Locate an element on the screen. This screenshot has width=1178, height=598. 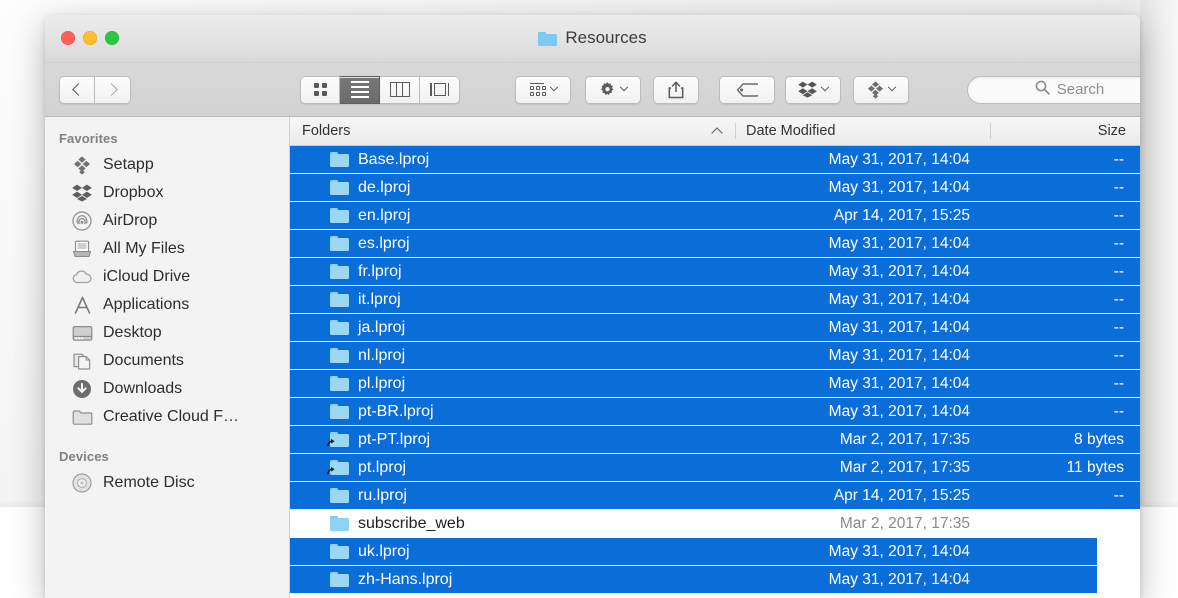
columns-icon is located at coordinates (399, 89).